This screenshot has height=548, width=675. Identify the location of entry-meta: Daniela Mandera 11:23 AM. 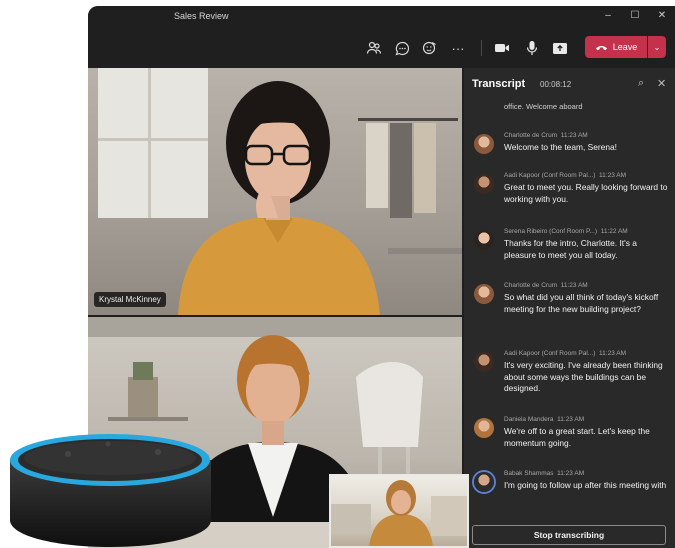
(544, 419).